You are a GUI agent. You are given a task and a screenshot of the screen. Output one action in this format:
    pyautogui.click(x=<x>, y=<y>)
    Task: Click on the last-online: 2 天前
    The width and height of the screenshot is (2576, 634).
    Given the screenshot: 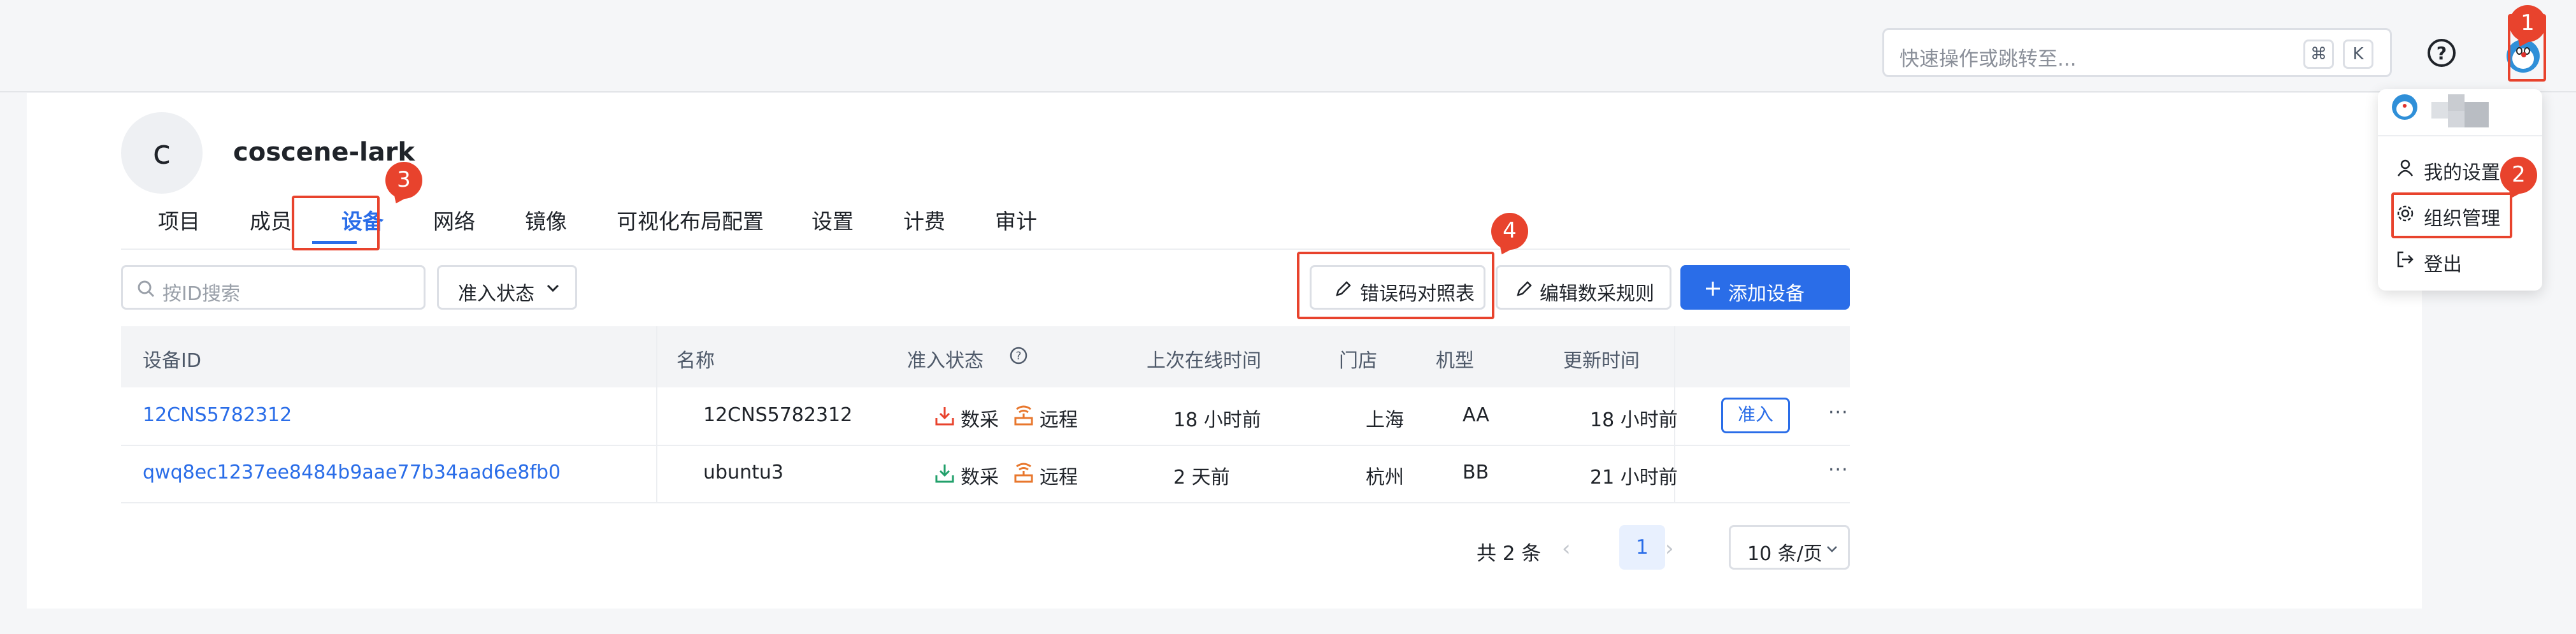 What is the action you would take?
    pyautogui.click(x=1201, y=477)
    